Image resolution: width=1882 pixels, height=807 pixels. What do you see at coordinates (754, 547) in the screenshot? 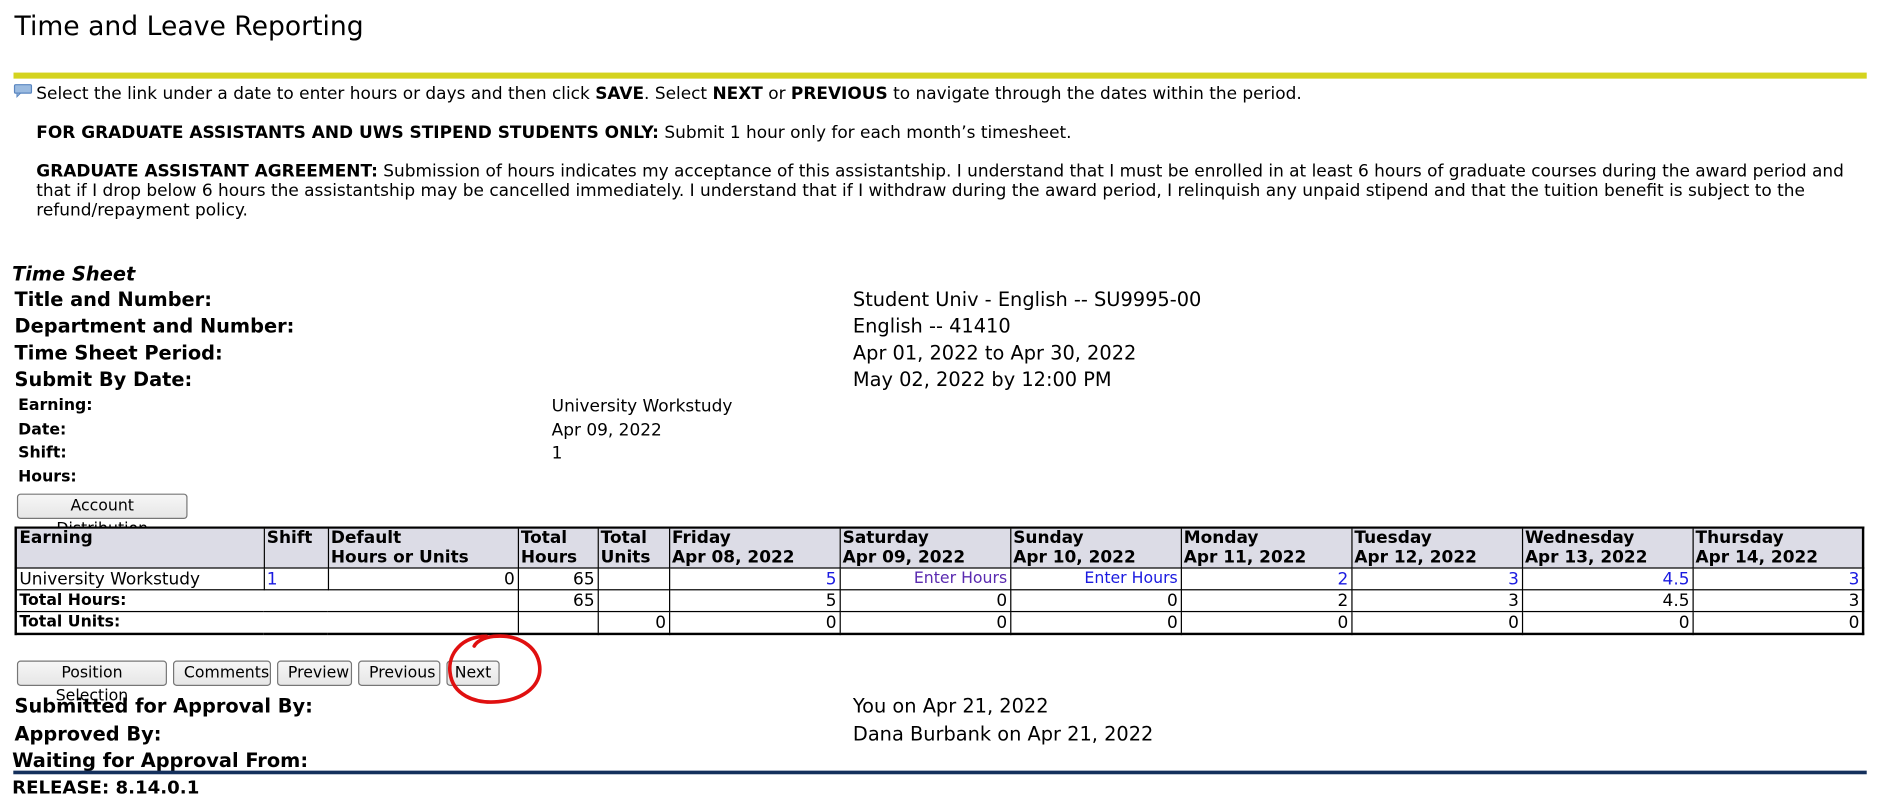
I see `header-day: Friday Apr 08, 2022` at bounding box center [754, 547].